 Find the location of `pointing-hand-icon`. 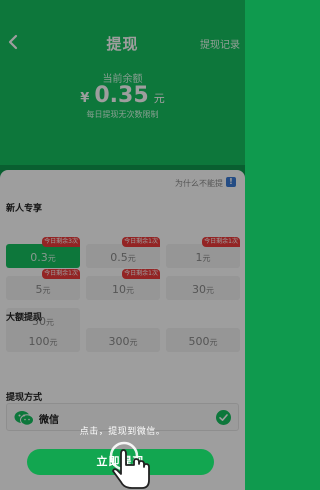

pointing-hand-icon is located at coordinates (129, 465).